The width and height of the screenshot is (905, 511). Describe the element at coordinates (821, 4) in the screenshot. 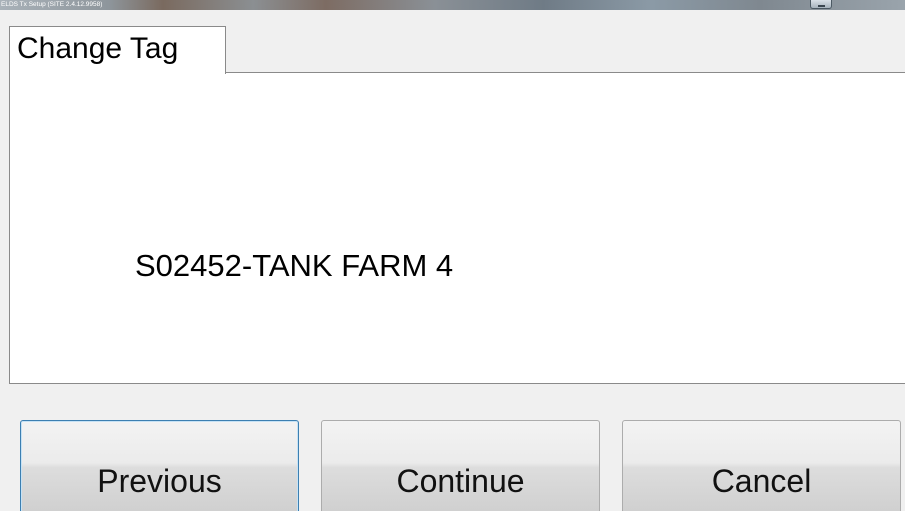

I see `minimize-button` at that location.